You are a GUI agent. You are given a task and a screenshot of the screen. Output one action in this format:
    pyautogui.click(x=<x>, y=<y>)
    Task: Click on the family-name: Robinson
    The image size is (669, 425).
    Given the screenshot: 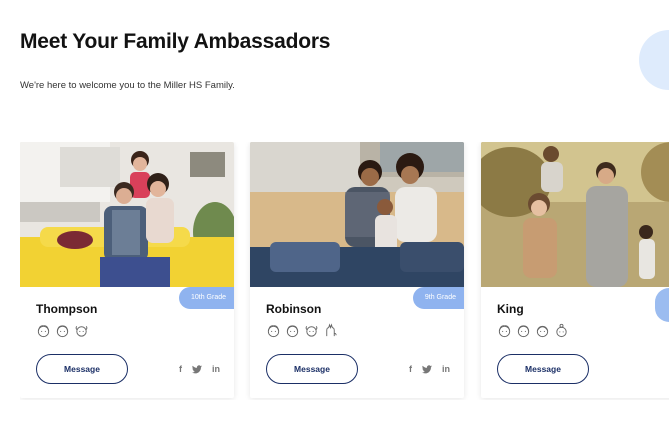 What is the action you would take?
    pyautogui.click(x=294, y=309)
    